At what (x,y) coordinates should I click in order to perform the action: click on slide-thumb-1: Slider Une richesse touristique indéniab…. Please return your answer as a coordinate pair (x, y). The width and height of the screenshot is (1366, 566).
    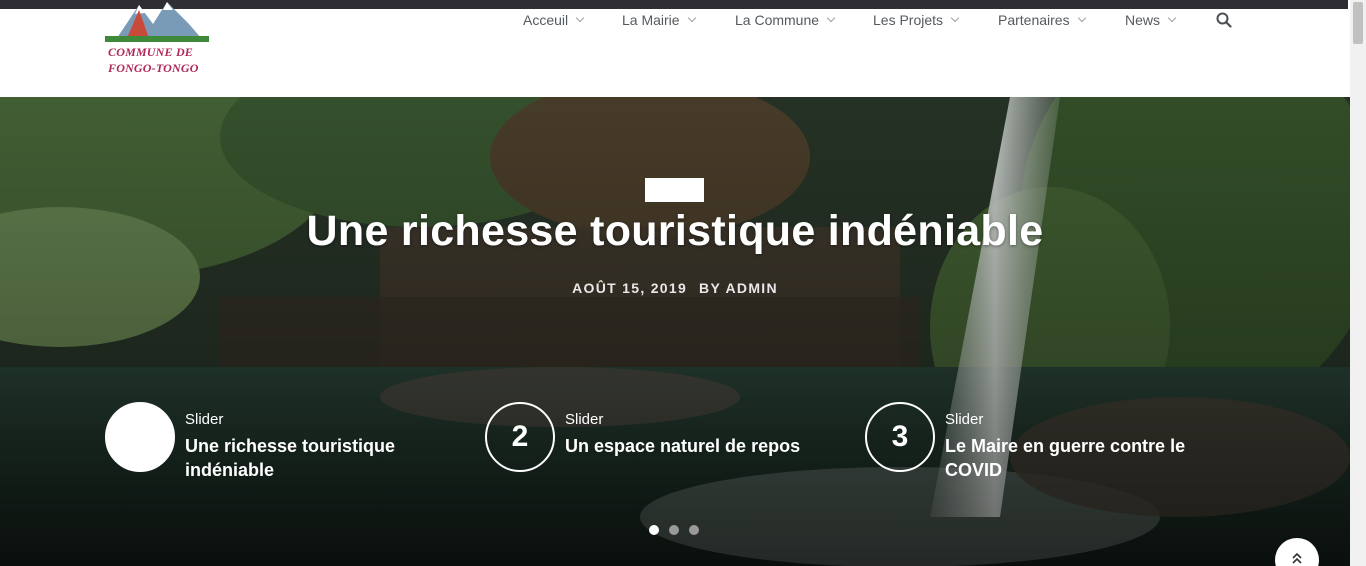
    Looking at the image, I should click on (285, 442).